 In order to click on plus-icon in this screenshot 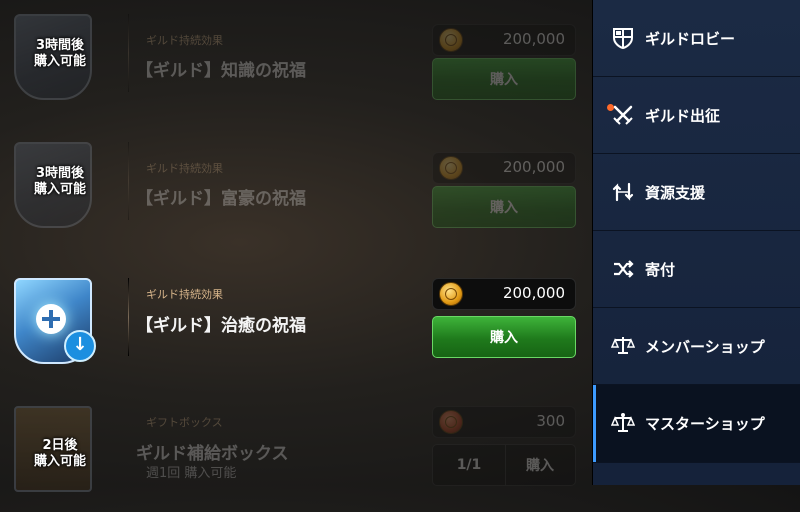, I will do `click(51, 319)`.